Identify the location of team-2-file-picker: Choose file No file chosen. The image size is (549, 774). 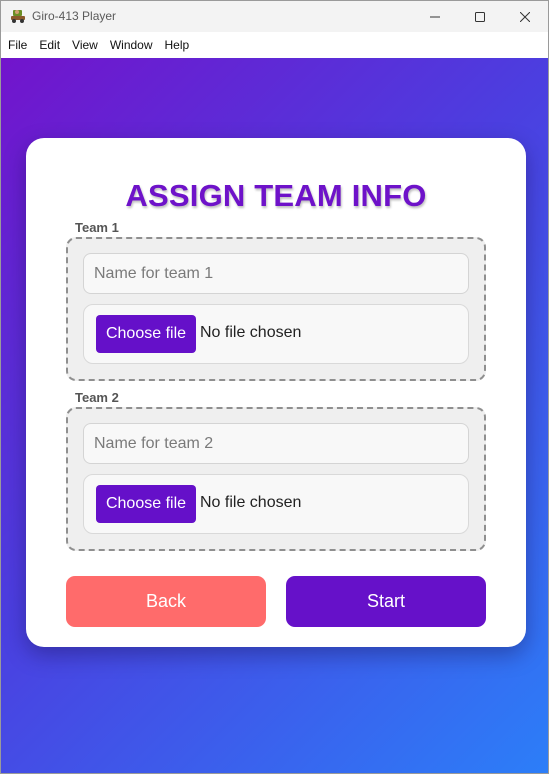
(276, 504).